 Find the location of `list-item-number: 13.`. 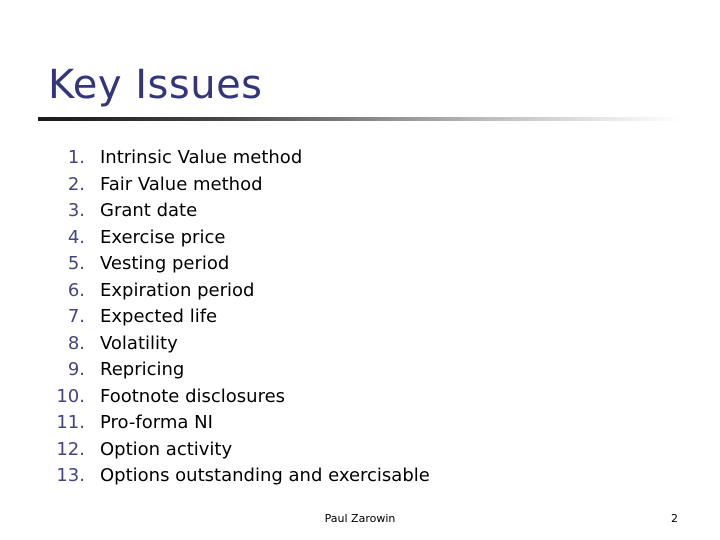

list-item-number: 13. is located at coordinates (70, 475).